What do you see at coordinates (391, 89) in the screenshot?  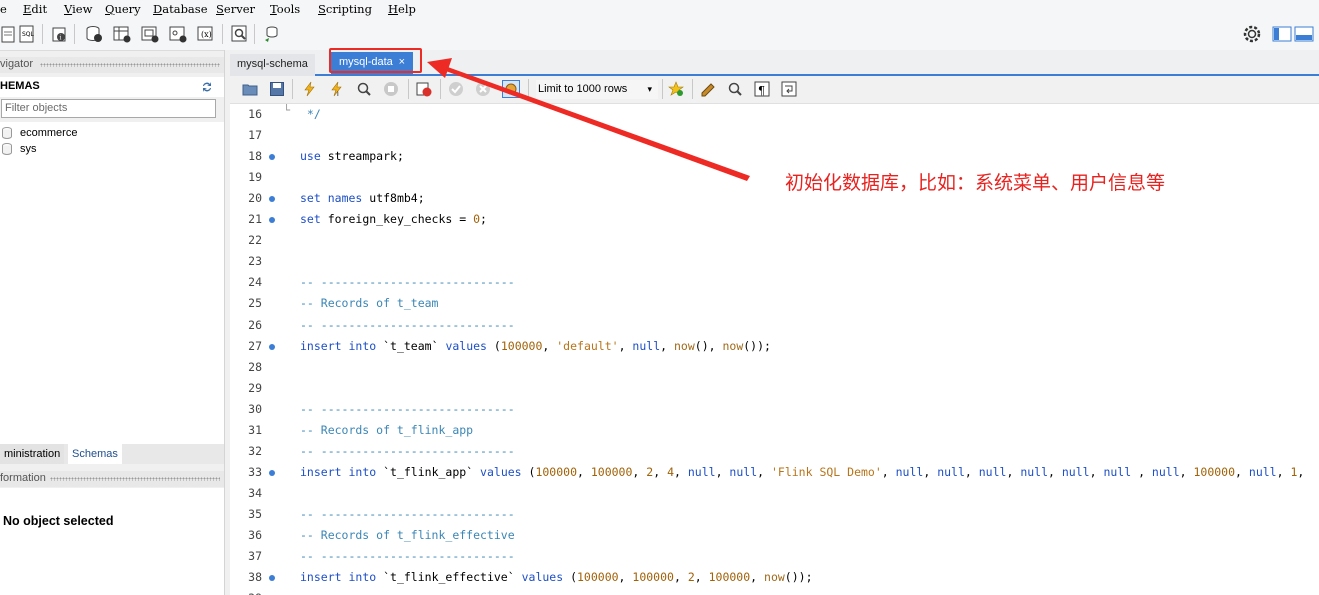 I see `stop-icon` at bounding box center [391, 89].